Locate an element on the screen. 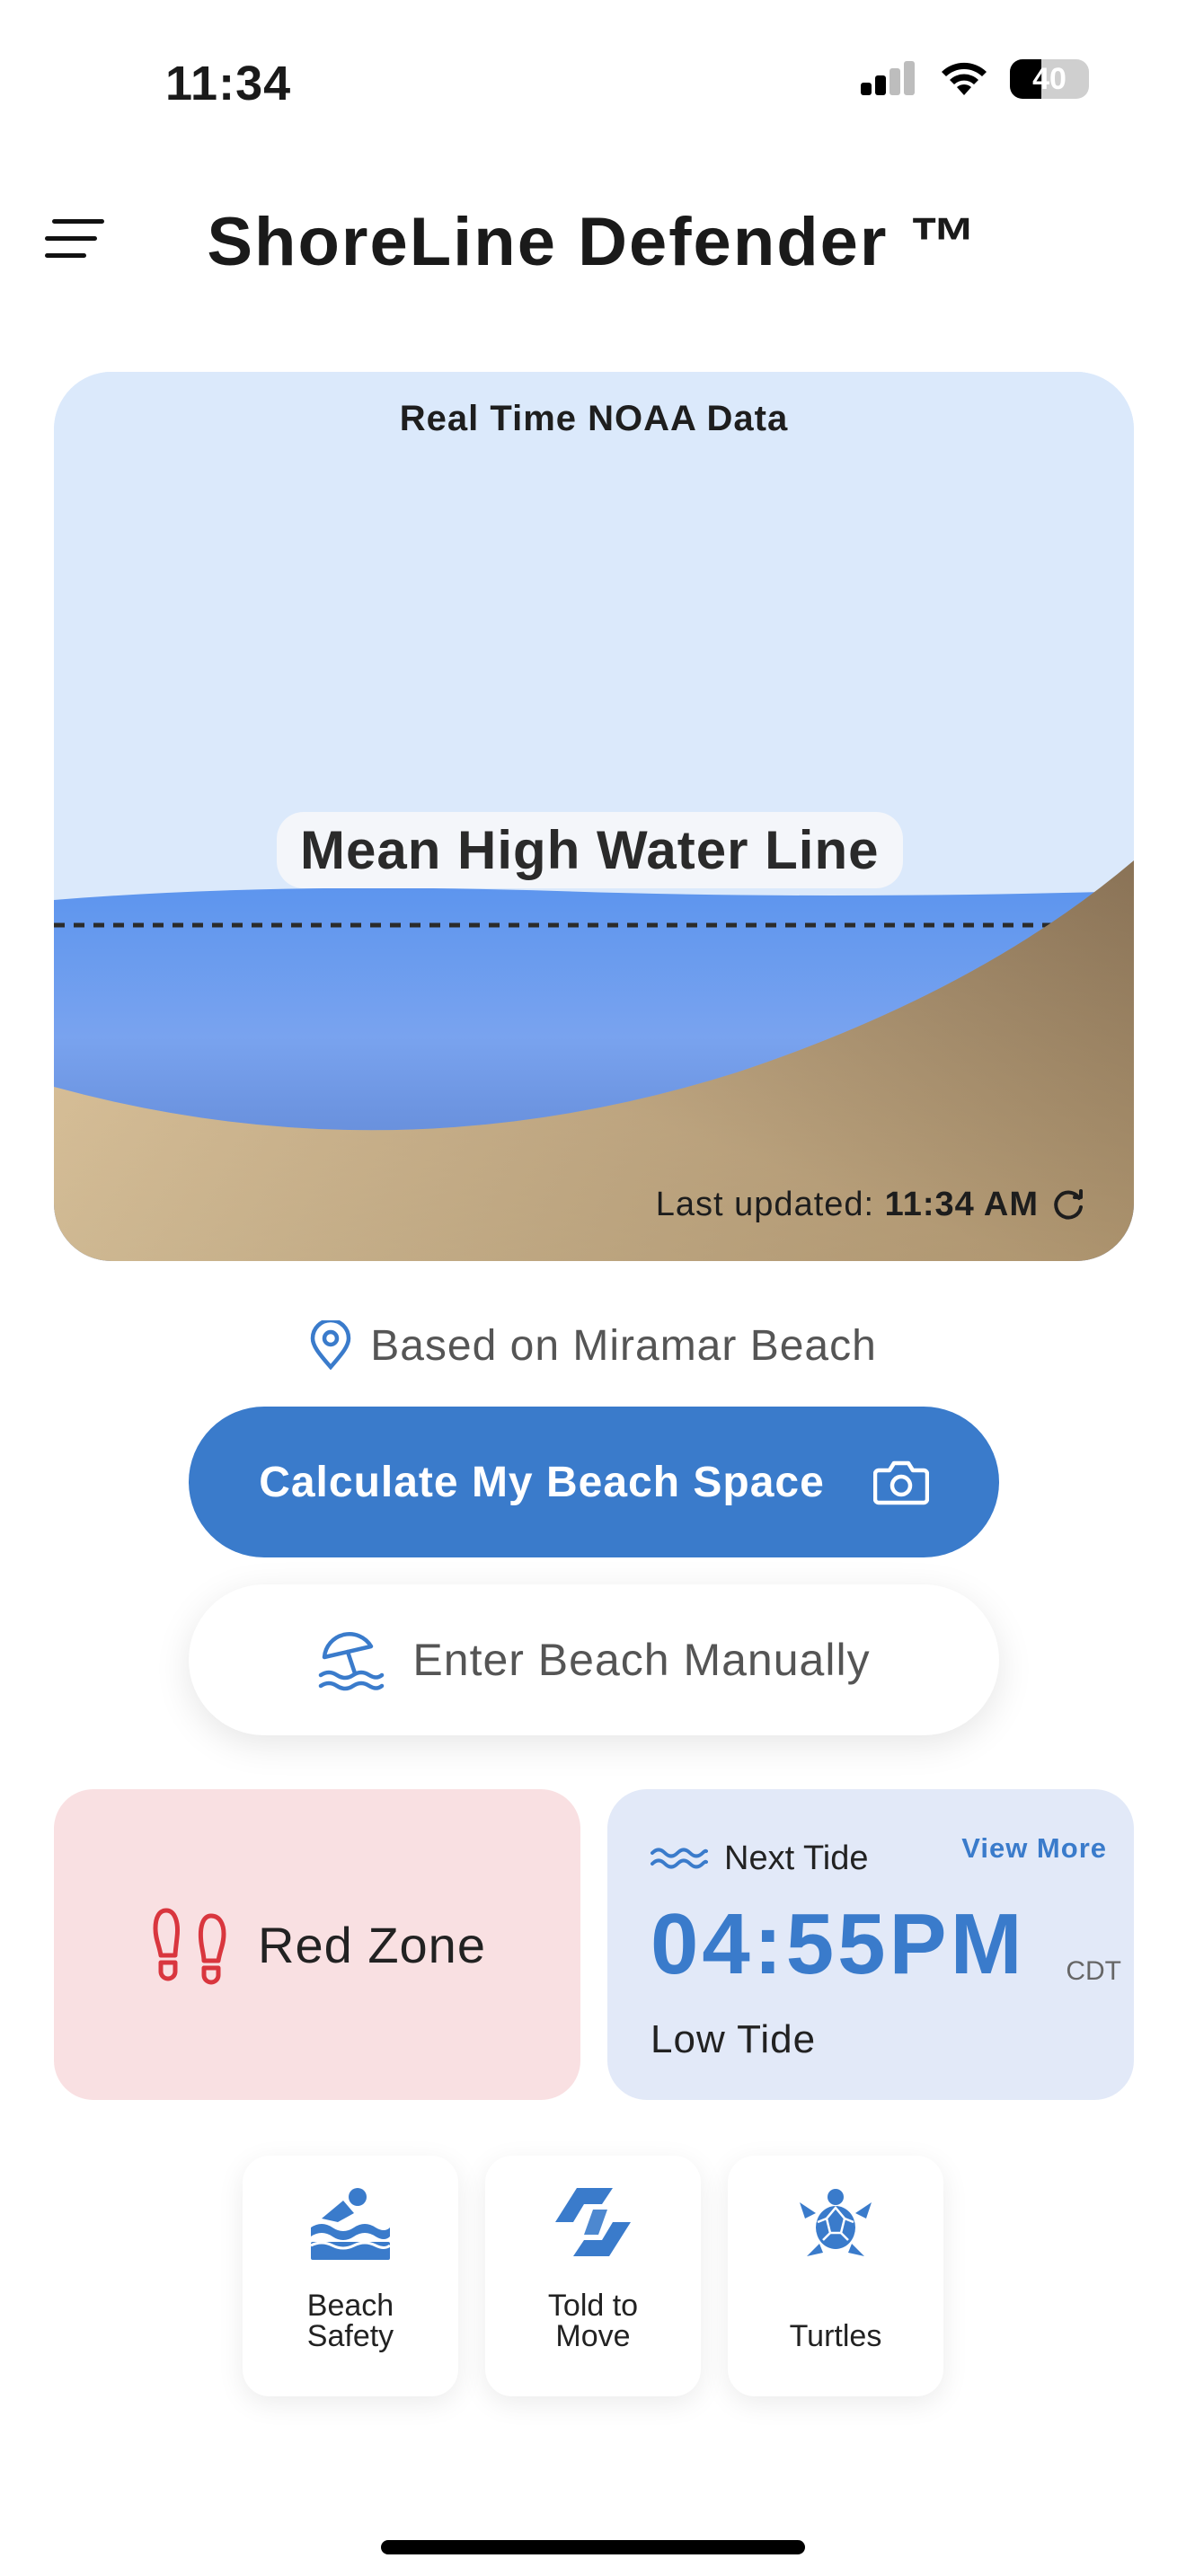 Image resolution: width=1186 pixels, height=2576 pixels. refresh-button is located at coordinates (1068, 1204).